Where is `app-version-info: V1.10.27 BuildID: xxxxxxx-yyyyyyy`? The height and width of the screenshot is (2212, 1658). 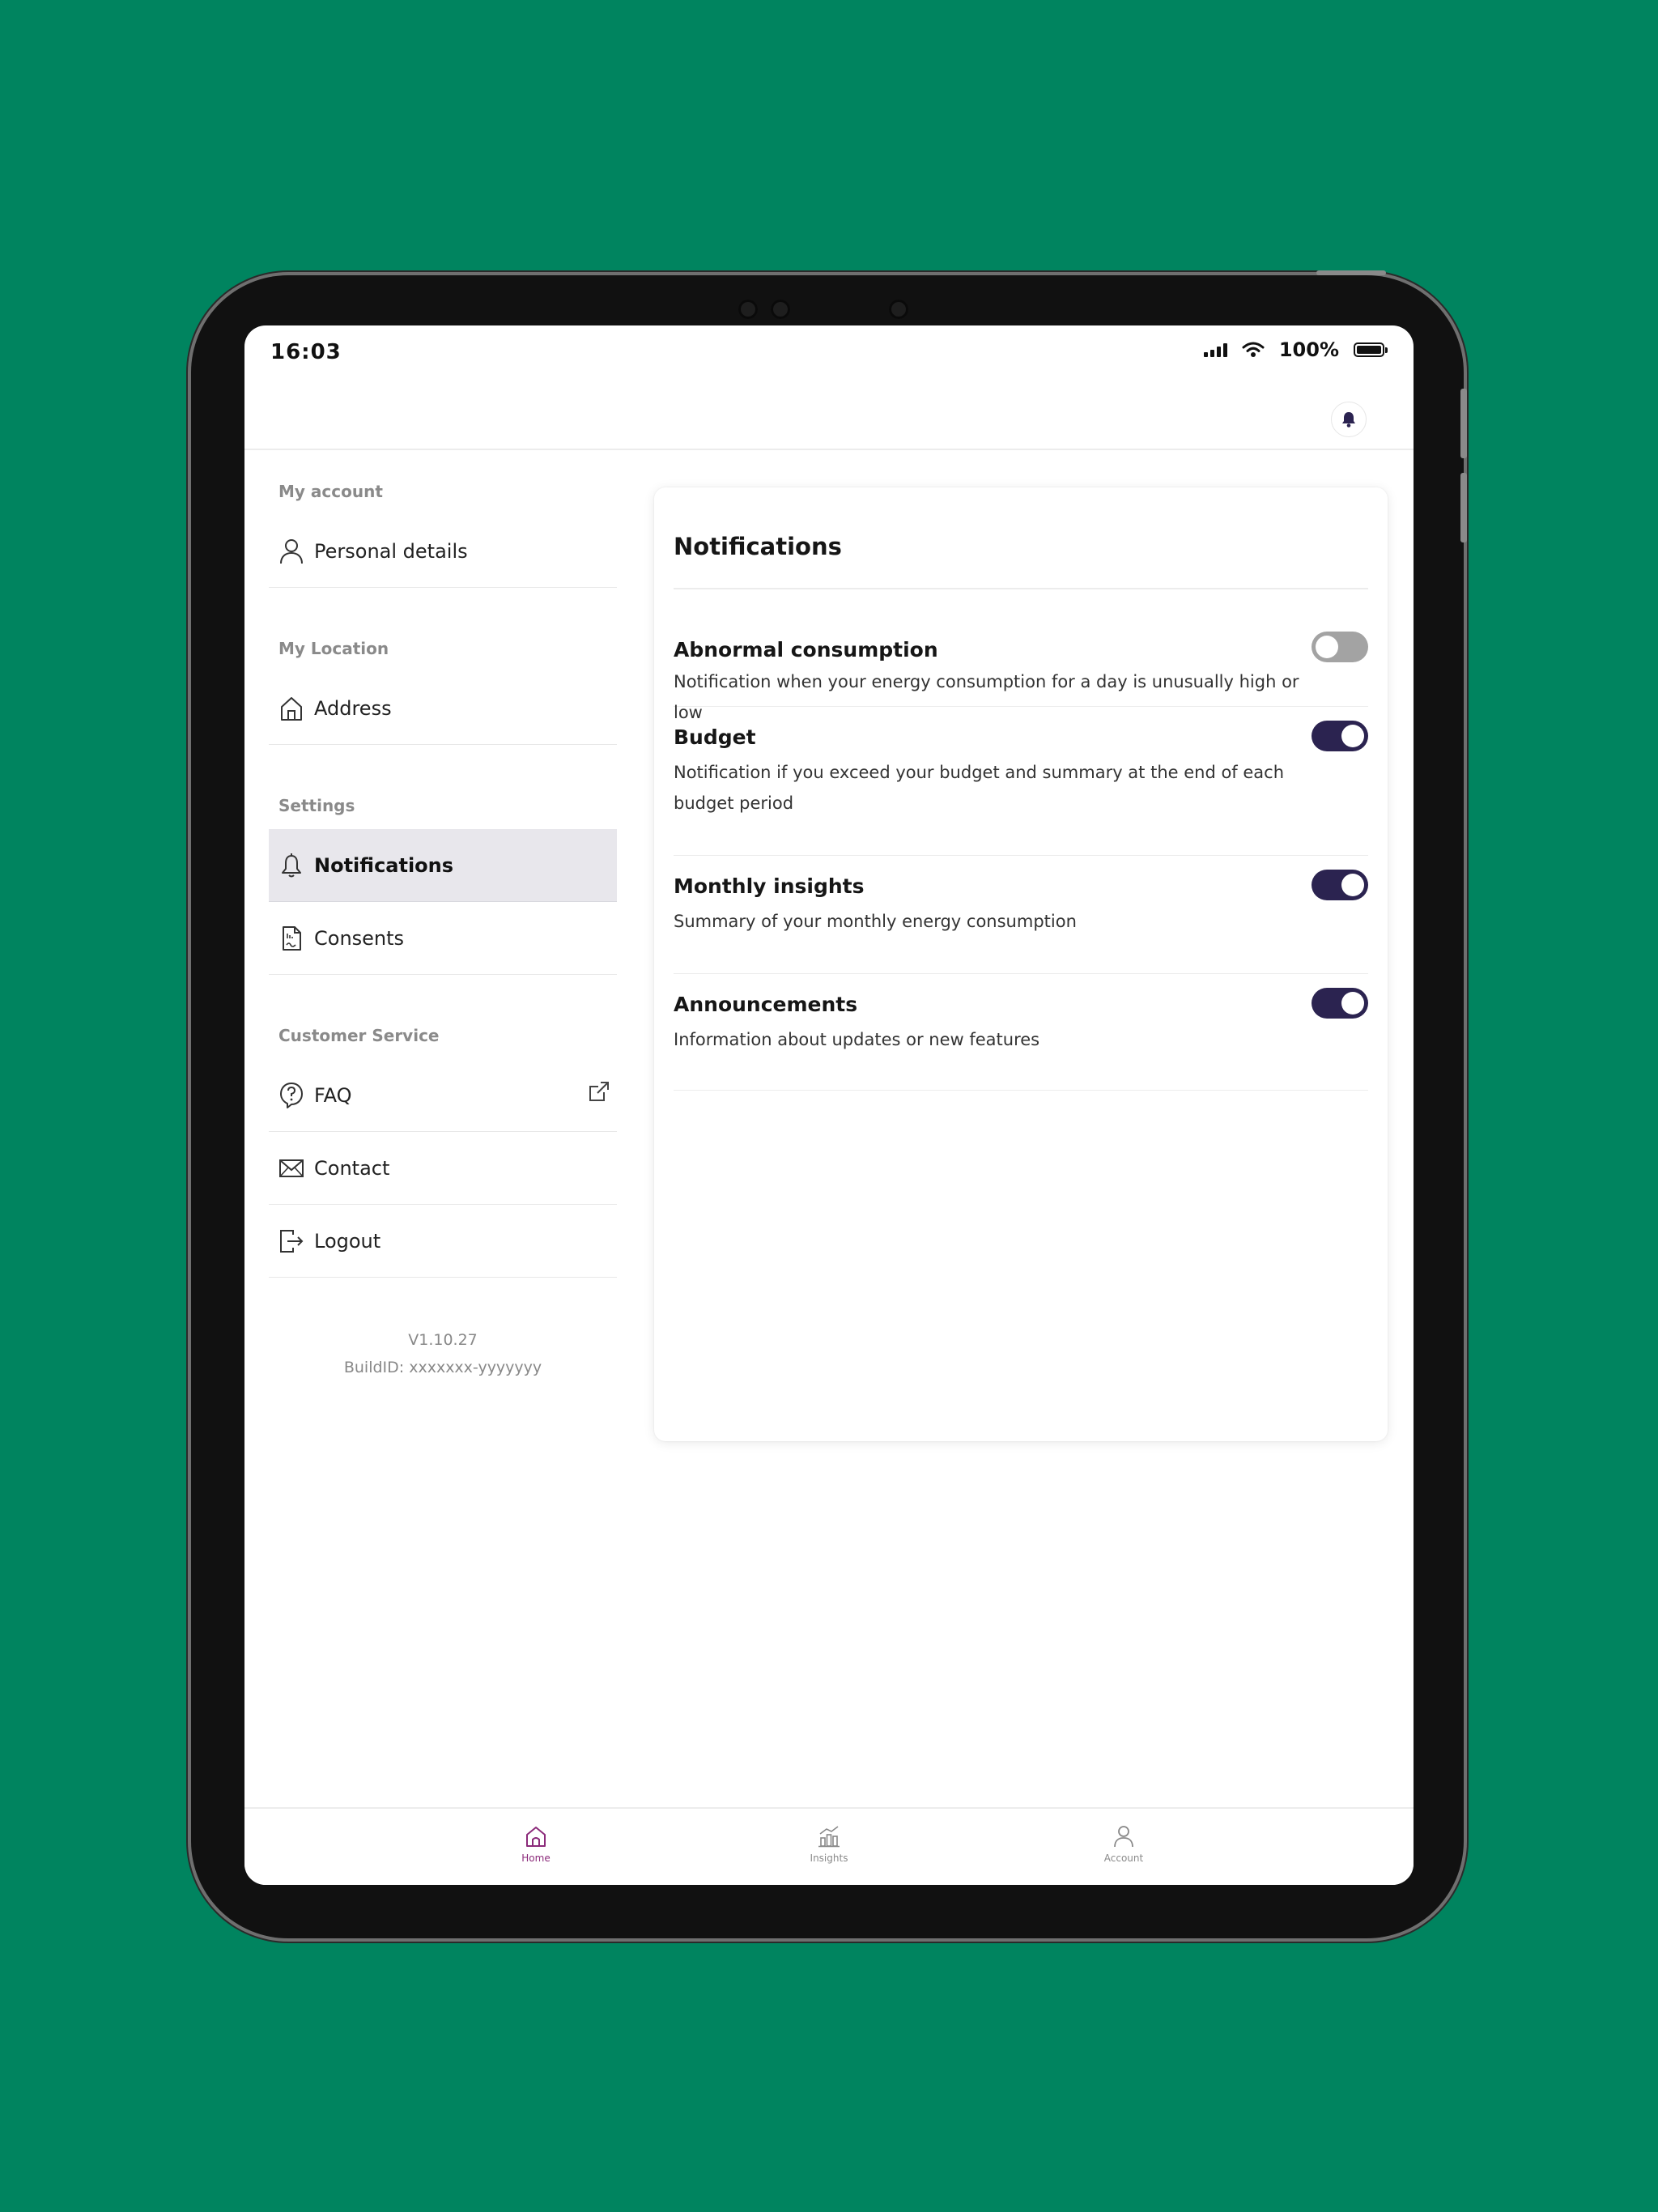 app-version-info: V1.10.27 BuildID: xxxxxxx-yyyyyyy is located at coordinates (443, 1354).